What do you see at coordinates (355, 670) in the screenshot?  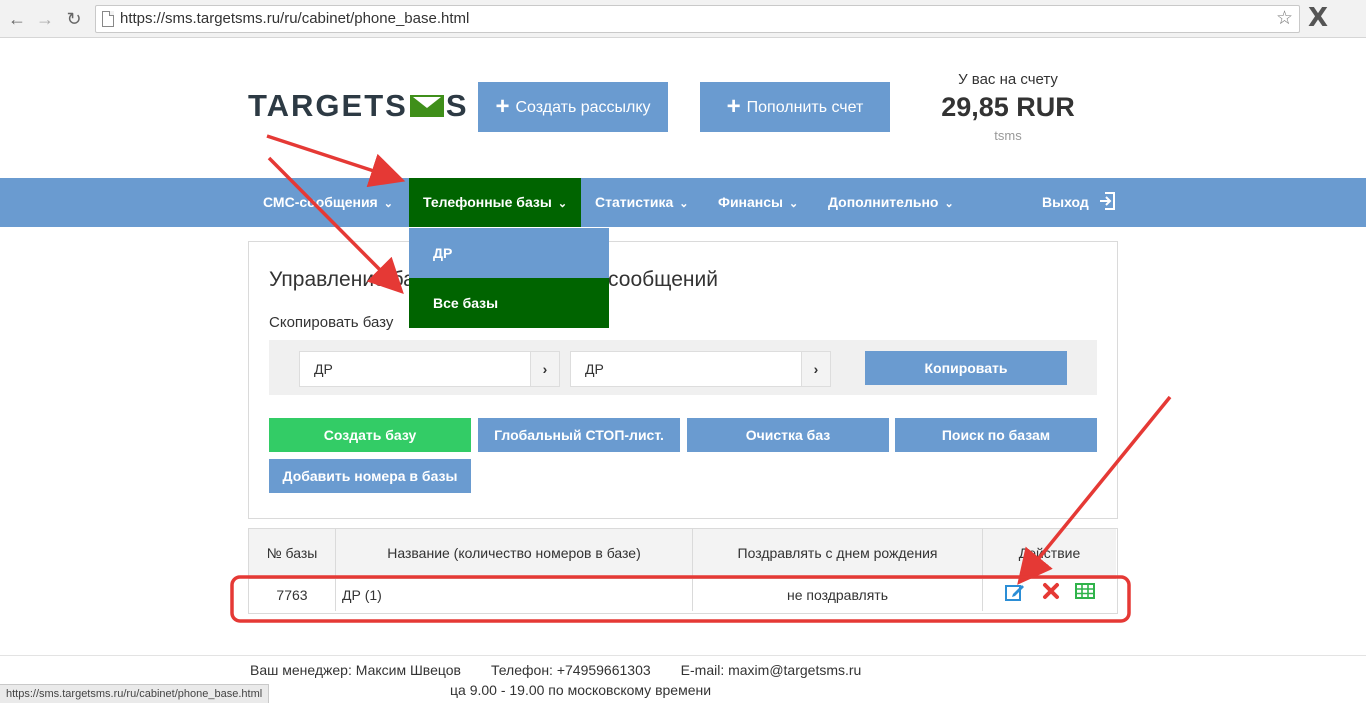 I see `footer-manager: Ваш менеджер: Максим Швецов` at bounding box center [355, 670].